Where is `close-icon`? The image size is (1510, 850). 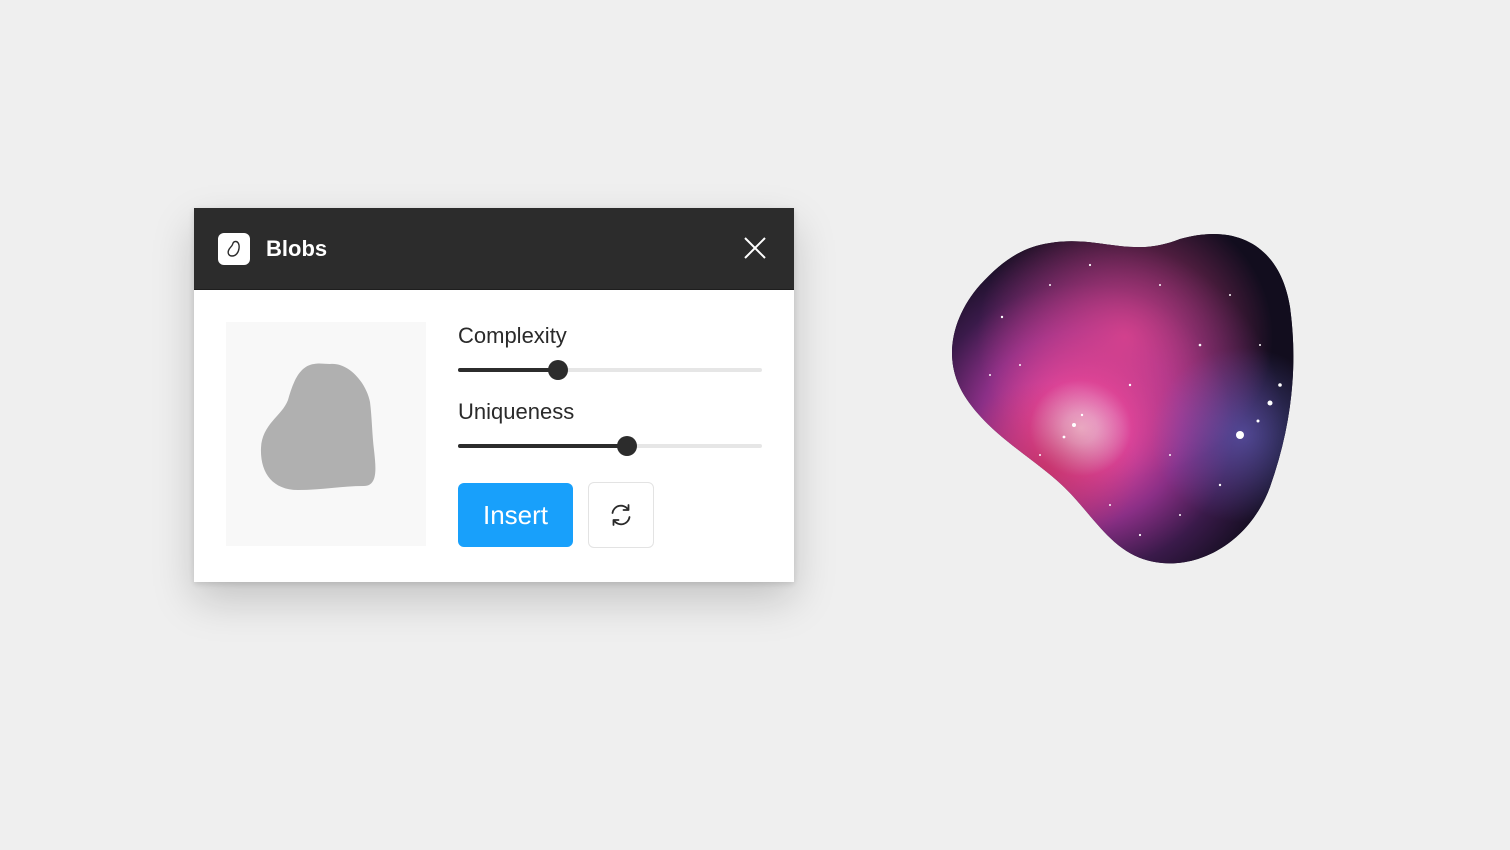 close-icon is located at coordinates (755, 248).